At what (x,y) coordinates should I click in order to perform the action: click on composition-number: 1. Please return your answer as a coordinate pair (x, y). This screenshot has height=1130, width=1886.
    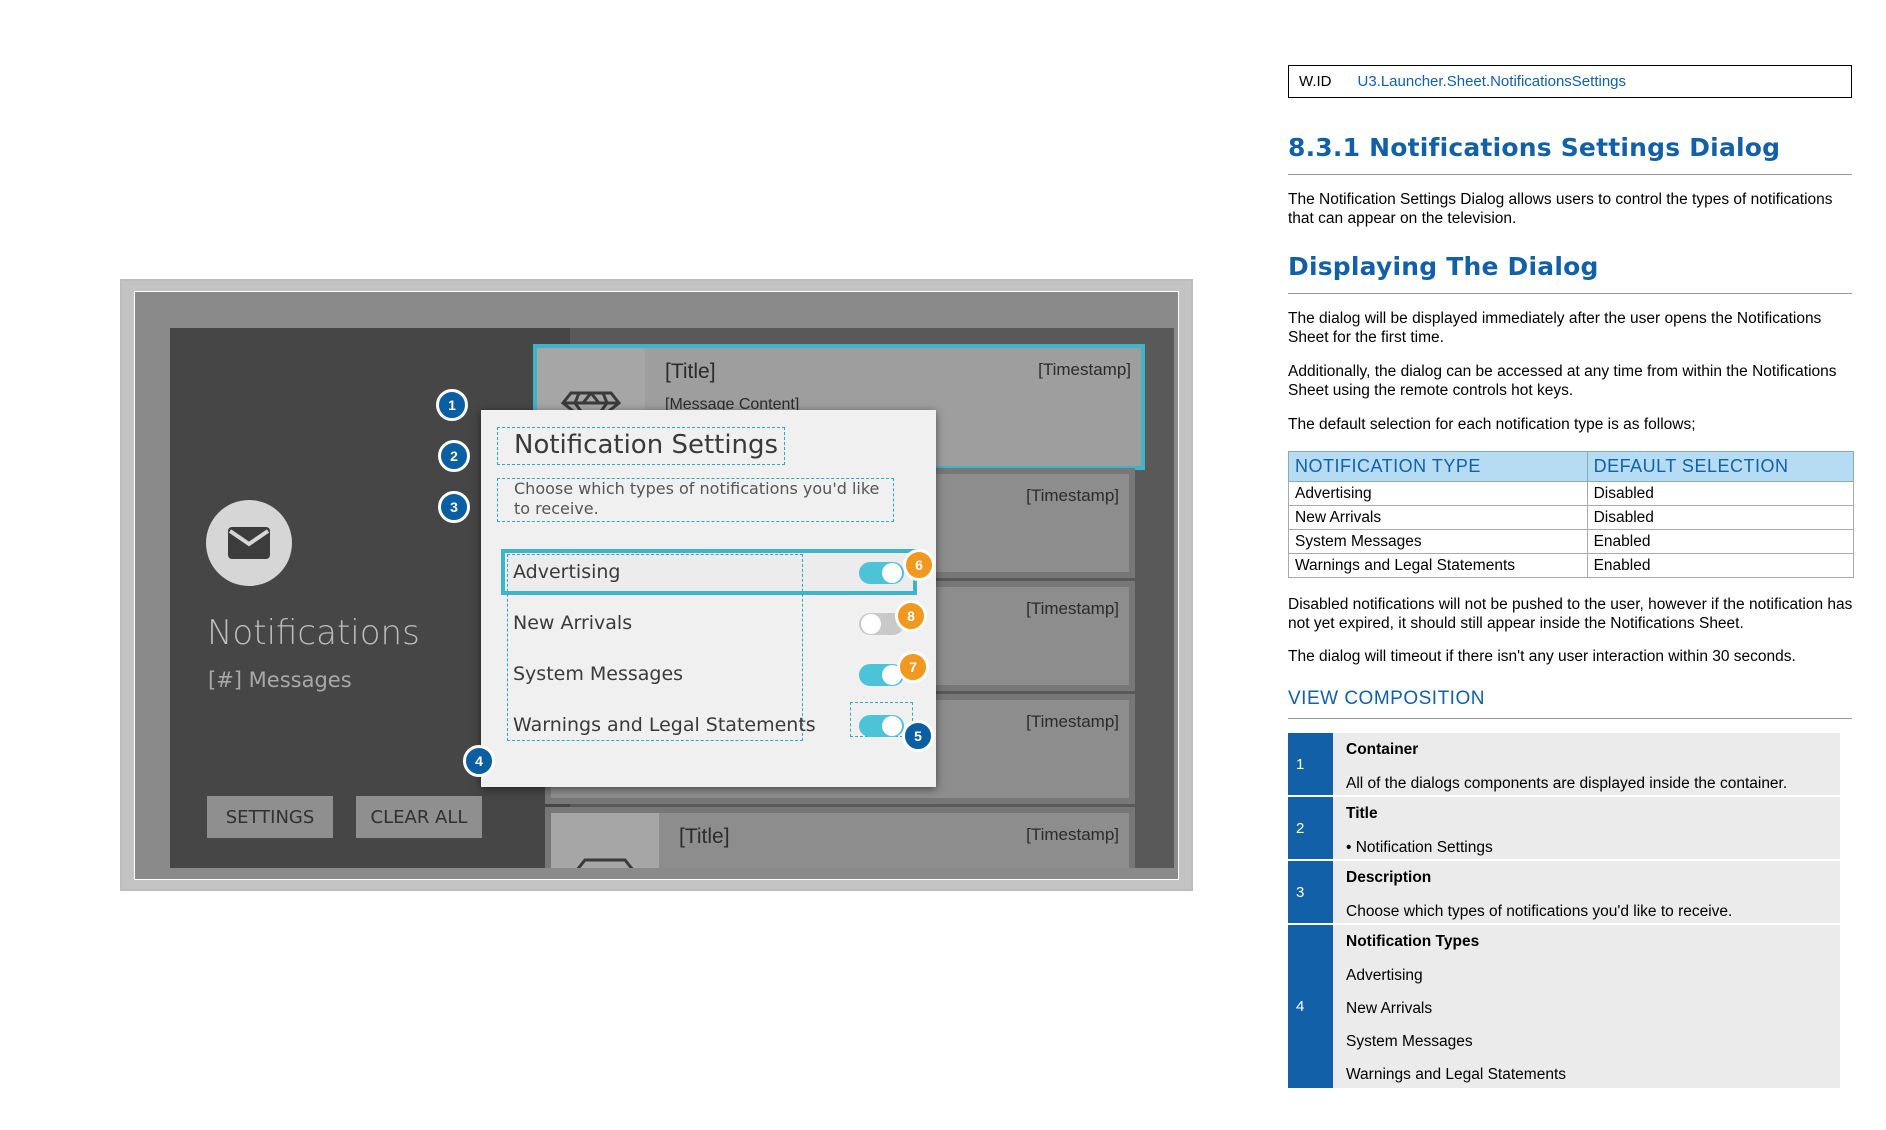
    Looking at the image, I should click on (1310, 764).